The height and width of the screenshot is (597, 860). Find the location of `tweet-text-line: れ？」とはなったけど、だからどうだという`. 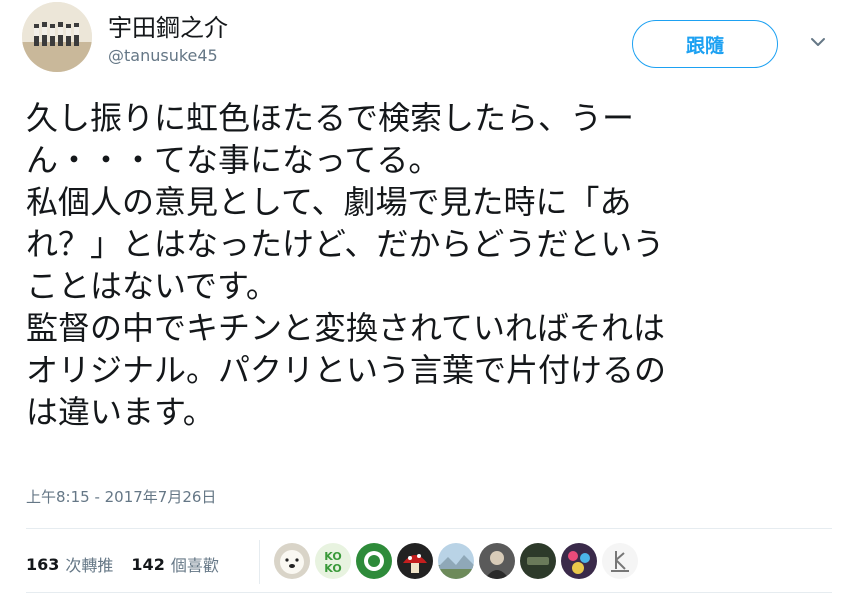

tweet-text-line: れ？」とはなったけど、だからどうだという is located at coordinates (345, 244).